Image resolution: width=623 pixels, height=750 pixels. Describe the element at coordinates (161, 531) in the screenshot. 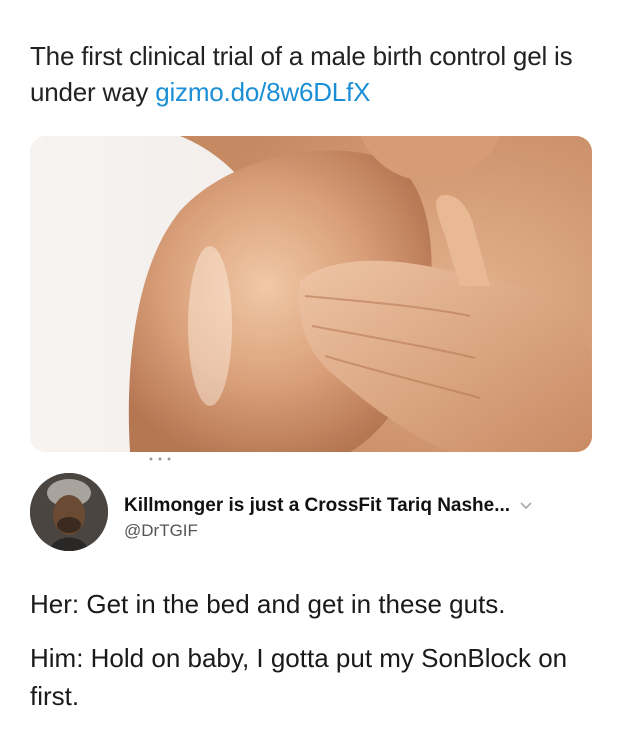

I see `handle: @DrTGIF` at that location.